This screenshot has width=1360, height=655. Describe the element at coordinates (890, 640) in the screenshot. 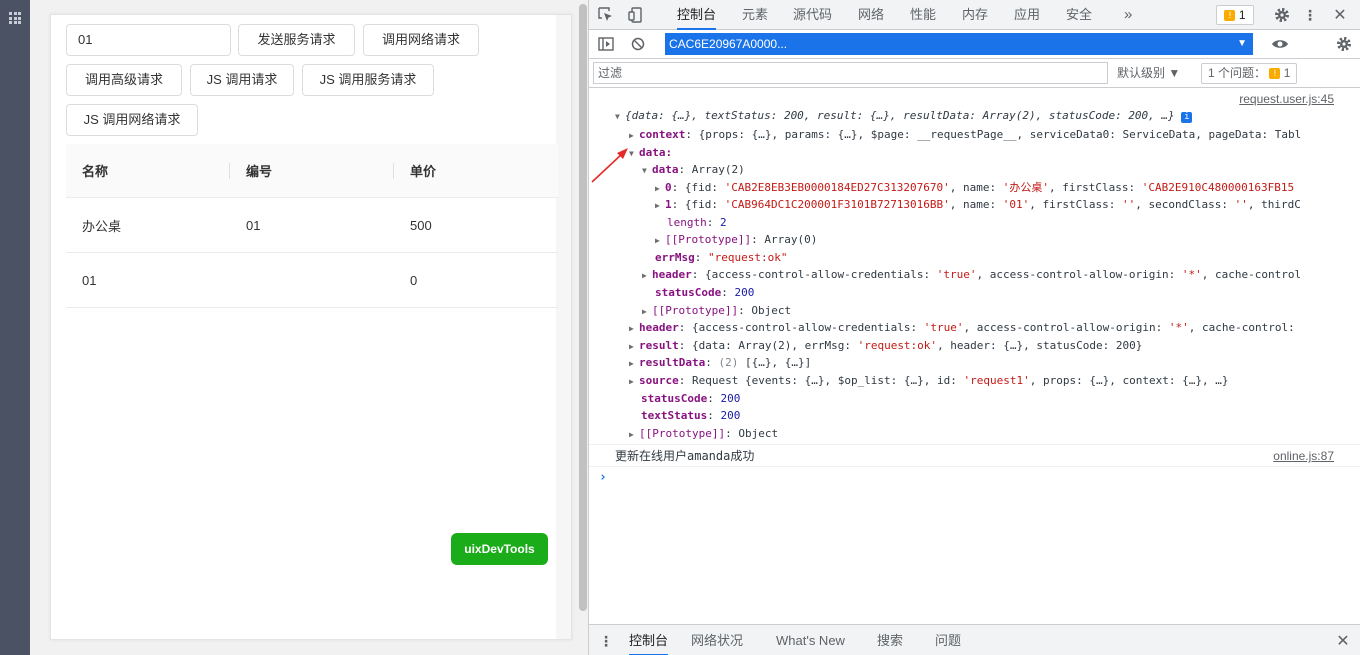

I see `drawer-tab-search: 搜索` at that location.